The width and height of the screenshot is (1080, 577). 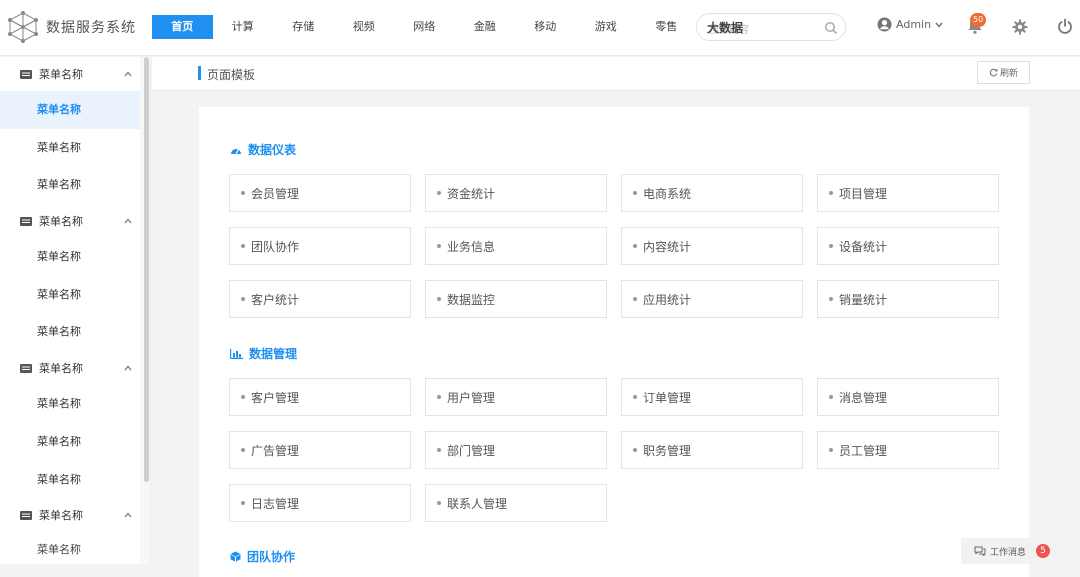 I want to click on notification-badge: 50, so click(x=978, y=20).